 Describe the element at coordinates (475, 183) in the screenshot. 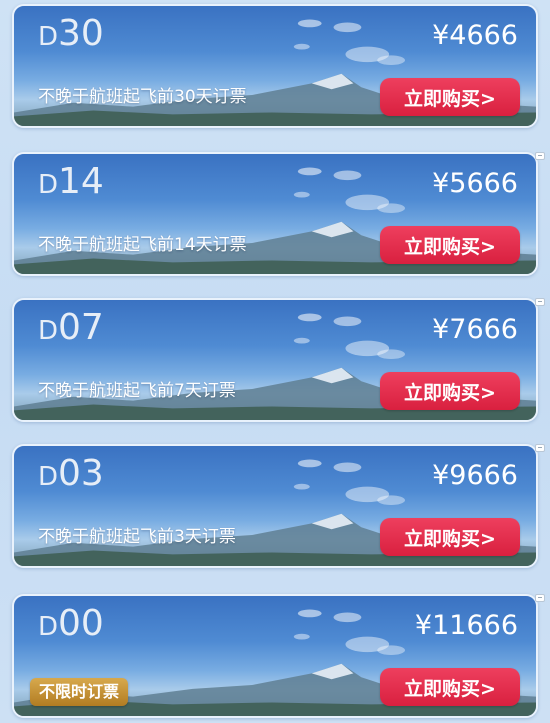

I see `price-label: ¥5666` at that location.